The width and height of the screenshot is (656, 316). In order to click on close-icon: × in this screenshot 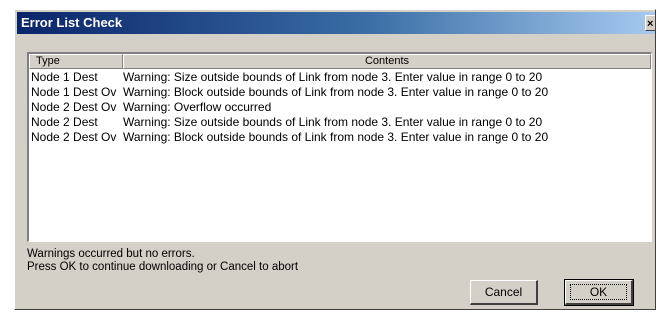, I will do `click(650, 24)`.